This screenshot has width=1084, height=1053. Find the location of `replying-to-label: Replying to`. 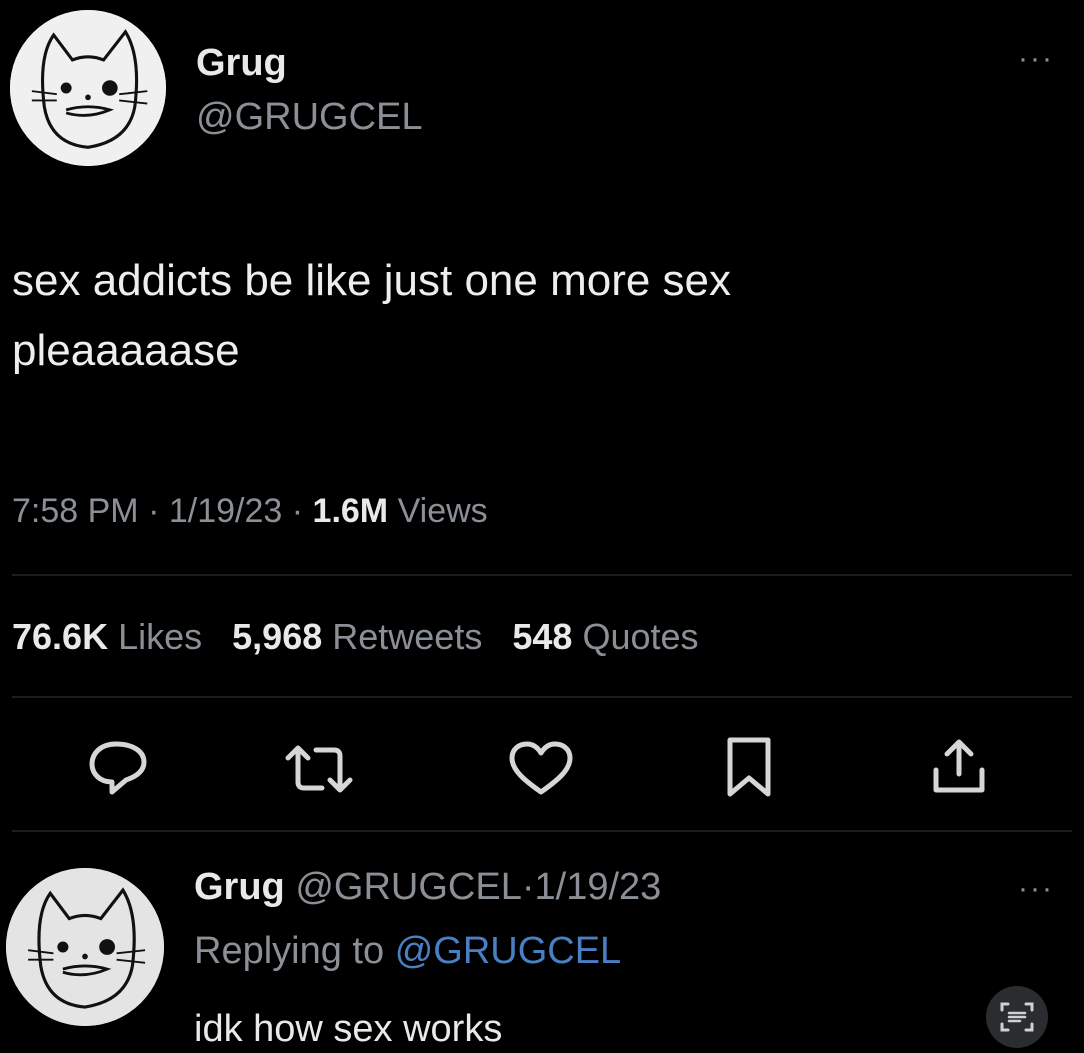

replying-to-label: Replying to is located at coordinates (289, 951).